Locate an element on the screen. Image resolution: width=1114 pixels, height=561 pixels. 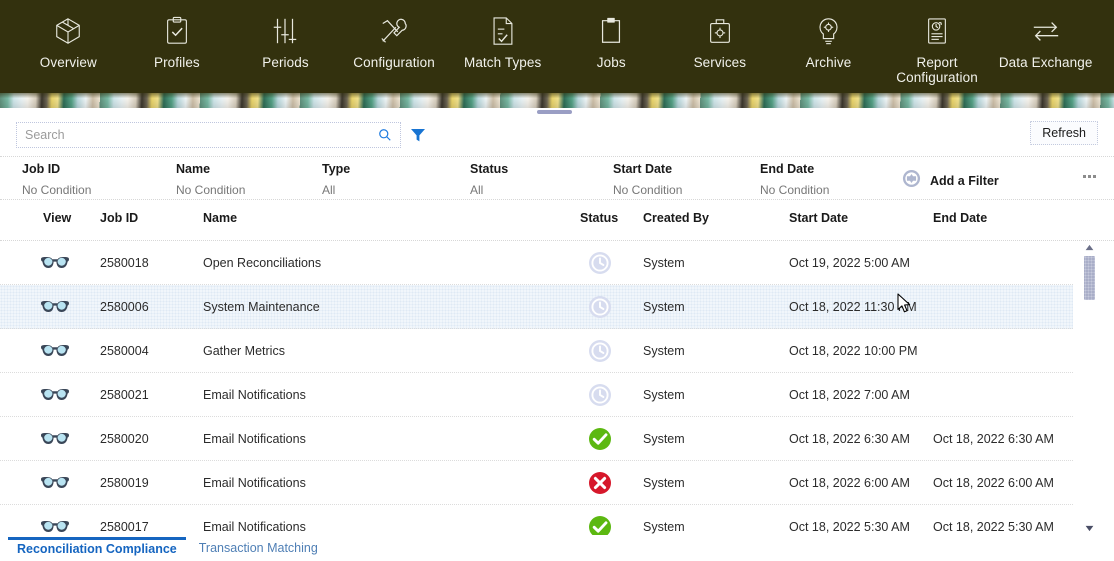
cell-end-date: Oct 18, 2022 5:30 AM is located at coordinates (993, 527).